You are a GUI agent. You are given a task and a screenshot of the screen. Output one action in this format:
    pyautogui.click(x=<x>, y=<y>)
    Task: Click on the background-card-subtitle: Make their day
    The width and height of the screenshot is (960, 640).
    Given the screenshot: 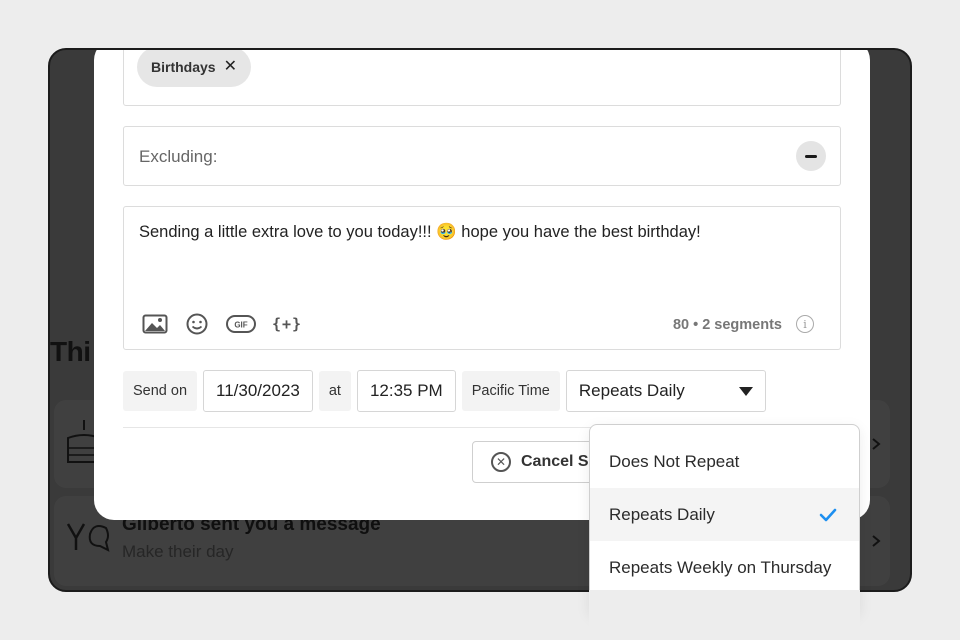 What is the action you would take?
    pyautogui.click(x=178, y=551)
    